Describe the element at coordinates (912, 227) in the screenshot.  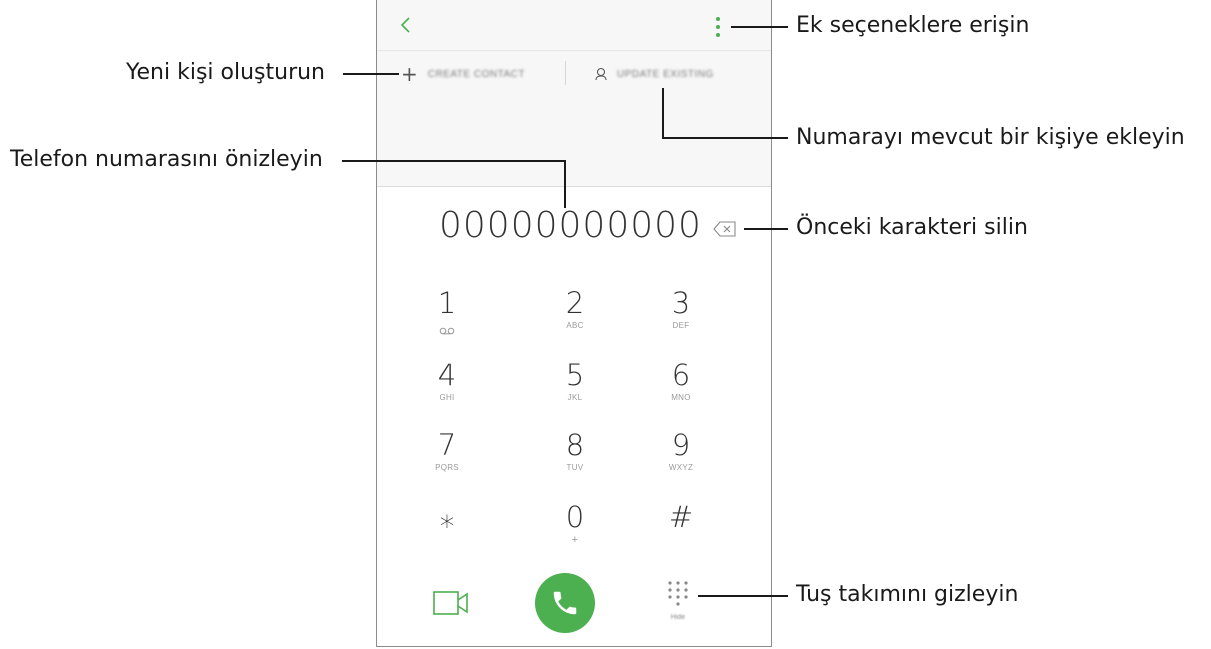
I see `callout-delete-char: Önceki karakteri silin` at that location.